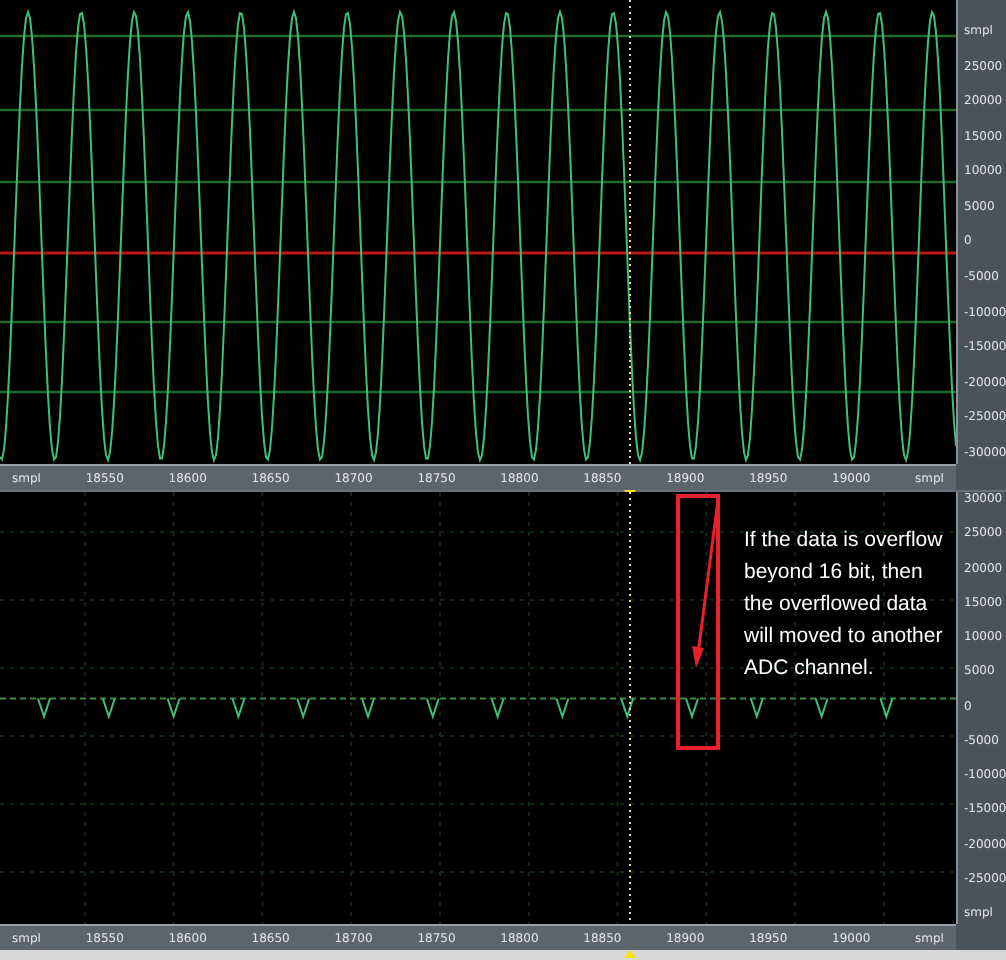 The width and height of the screenshot is (1006, 960). What do you see at coordinates (844, 605) in the screenshot?
I see `annotation-text: If the data is overflow beyond 16 bit, then the overflowed data will moved to another ADC channel.` at bounding box center [844, 605].